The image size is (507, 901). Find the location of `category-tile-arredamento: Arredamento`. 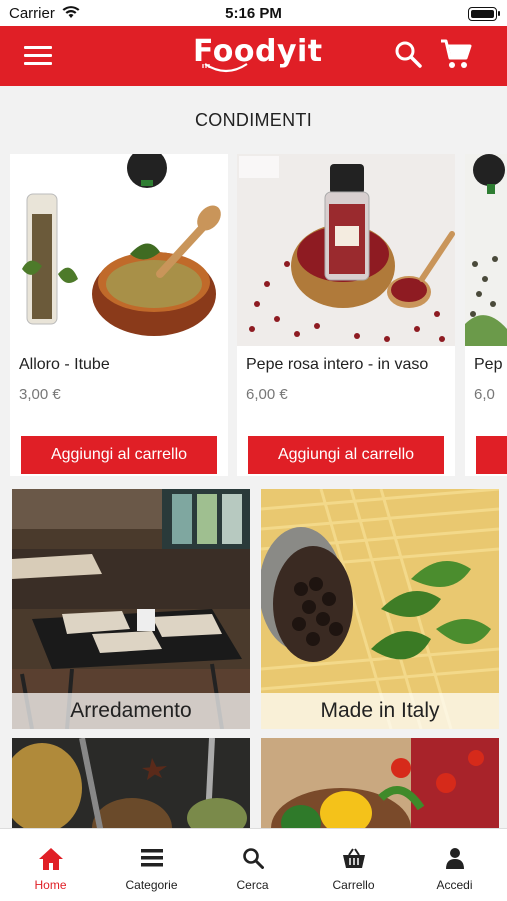

category-tile-arredamento: Arredamento is located at coordinates (131, 609).